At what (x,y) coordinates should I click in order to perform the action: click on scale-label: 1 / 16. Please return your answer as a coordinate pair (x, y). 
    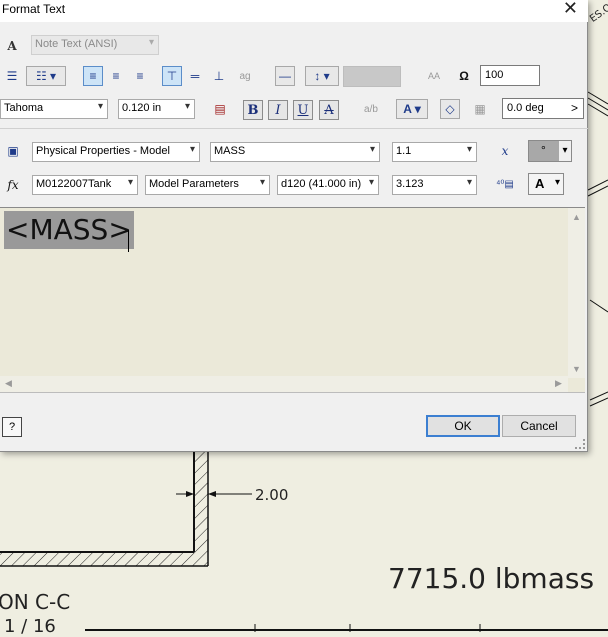
    Looking at the image, I should click on (30, 626).